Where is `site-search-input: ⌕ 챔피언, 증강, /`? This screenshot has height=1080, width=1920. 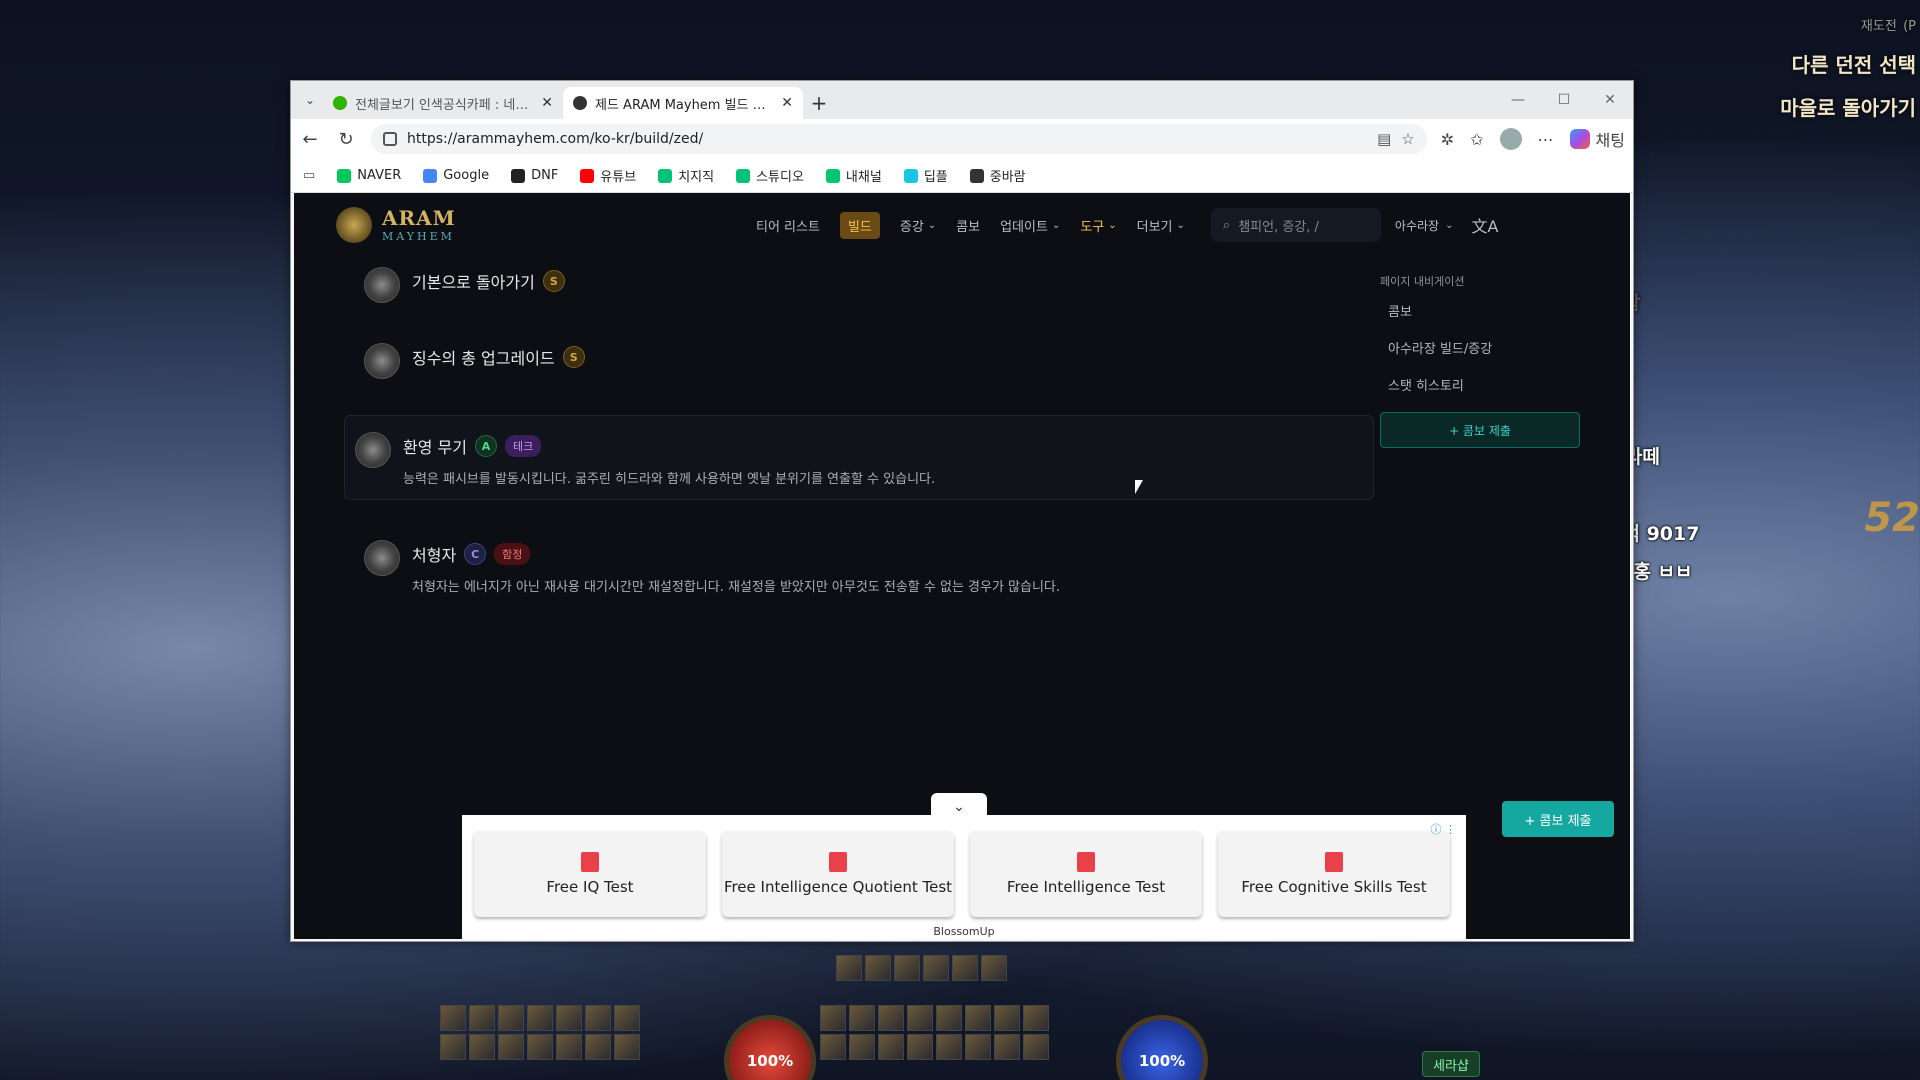 site-search-input: ⌕ 챔피언, 증강, / is located at coordinates (1295, 225).